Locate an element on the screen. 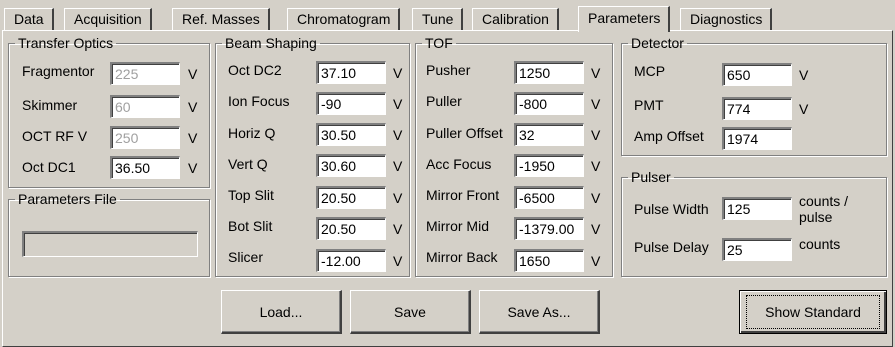 This screenshot has width=895, height=347. tab-acquisition: Acquisition is located at coordinates (108, 19).